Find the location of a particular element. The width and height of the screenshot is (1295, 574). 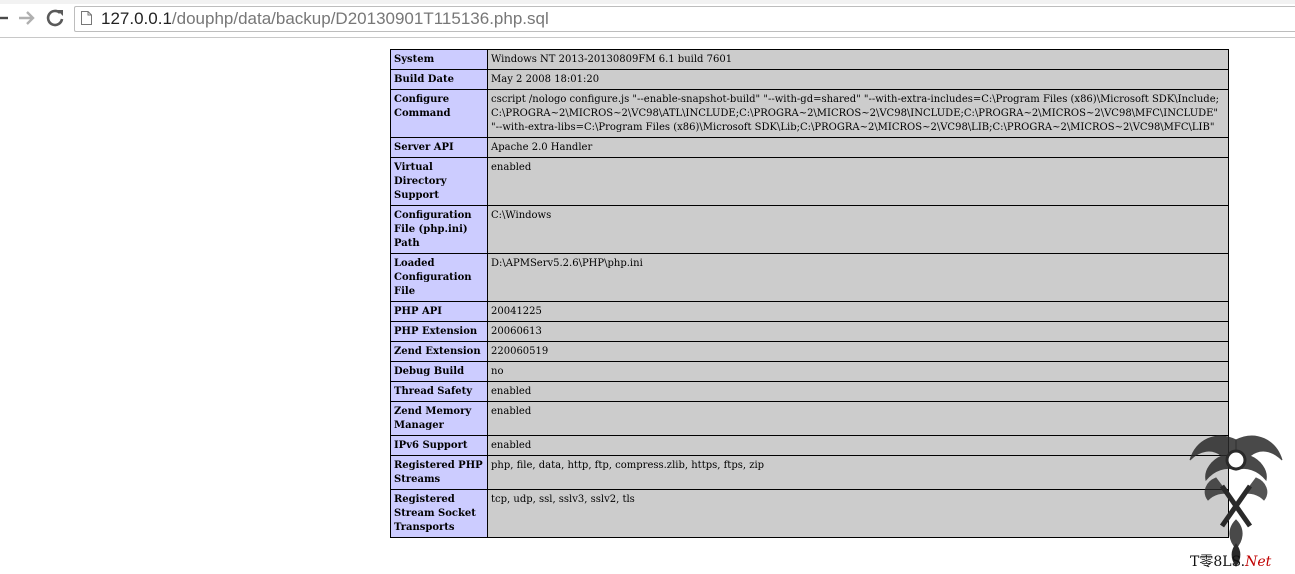

info-value: May 2 2008 18:01:20 is located at coordinates (858, 79).